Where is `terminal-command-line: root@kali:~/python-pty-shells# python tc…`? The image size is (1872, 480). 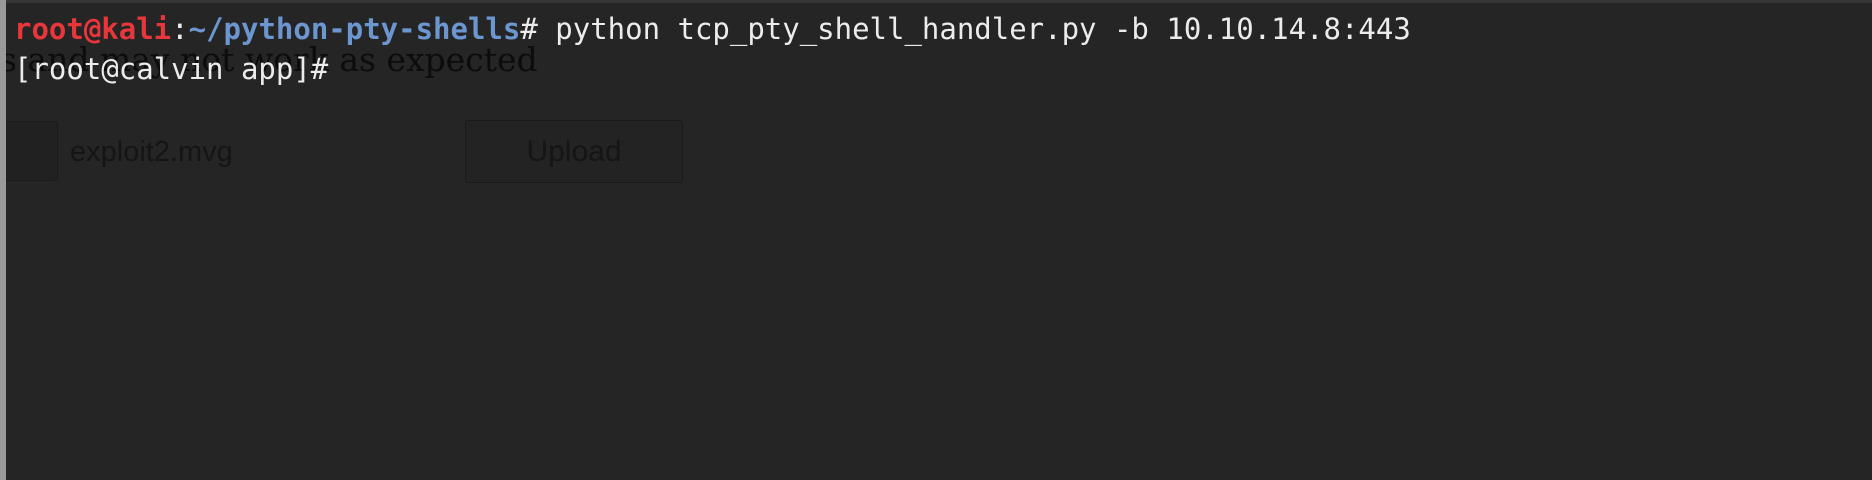
terminal-command-line: root@kali:~/python-pty-shells# python tc… is located at coordinates (712, 29).